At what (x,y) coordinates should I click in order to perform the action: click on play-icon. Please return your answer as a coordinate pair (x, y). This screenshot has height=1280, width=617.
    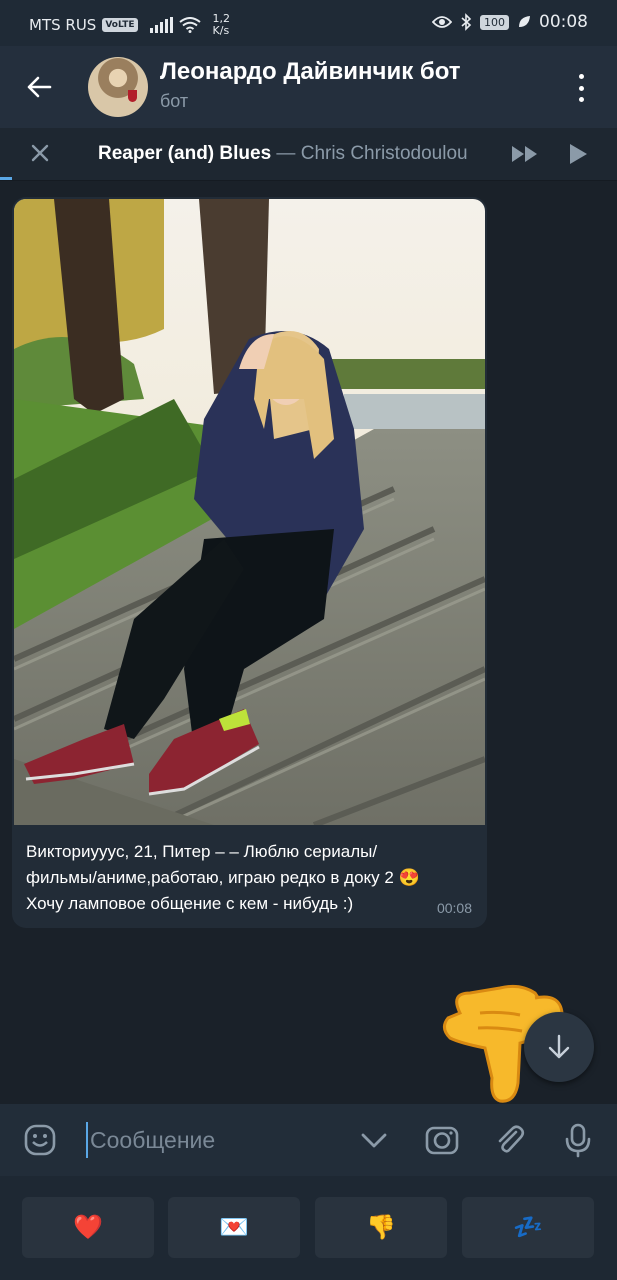
    Looking at the image, I should click on (578, 154).